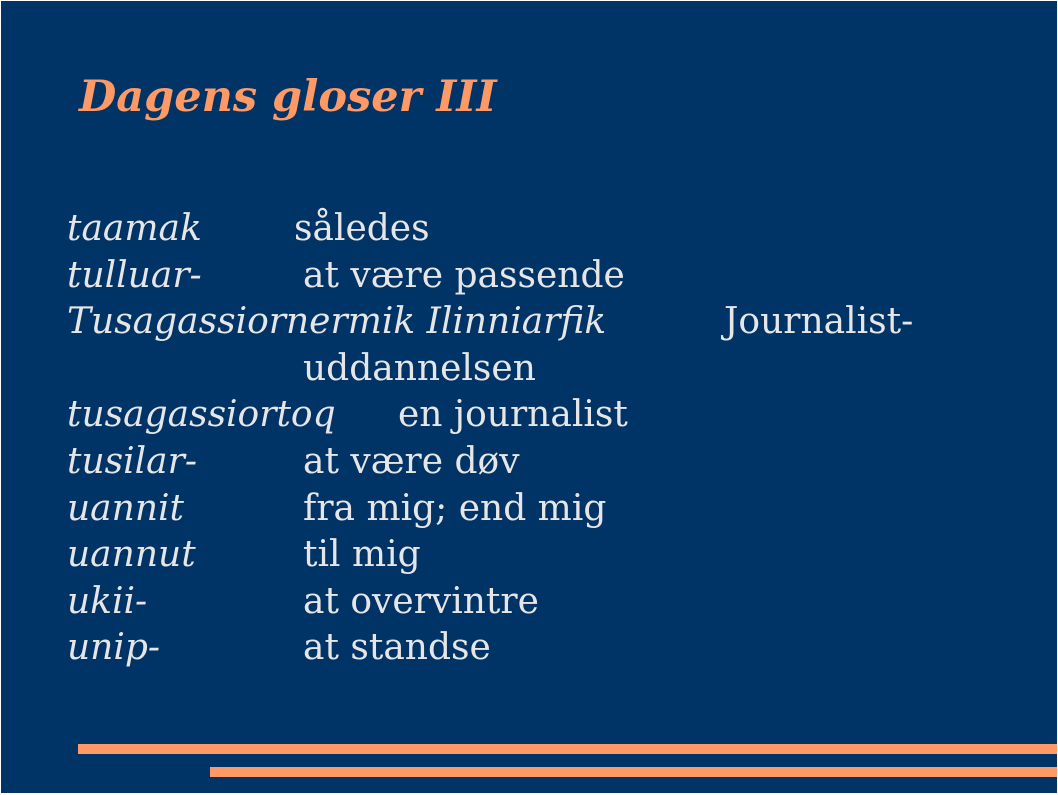 The height and width of the screenshot is (795, 1058). I want to click on glossary-meaning: således, so click(362, 228).